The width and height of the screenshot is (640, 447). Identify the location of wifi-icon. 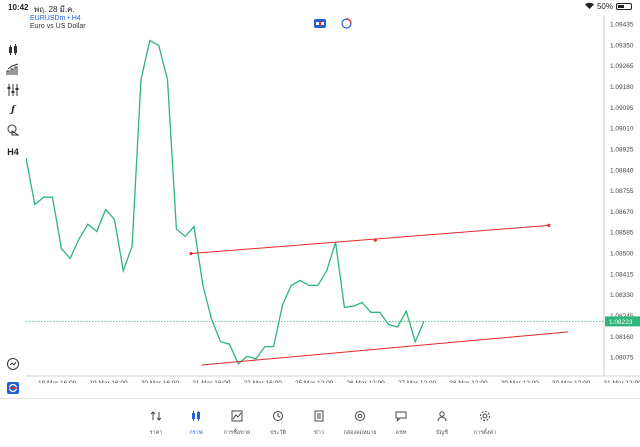
(589, 6).